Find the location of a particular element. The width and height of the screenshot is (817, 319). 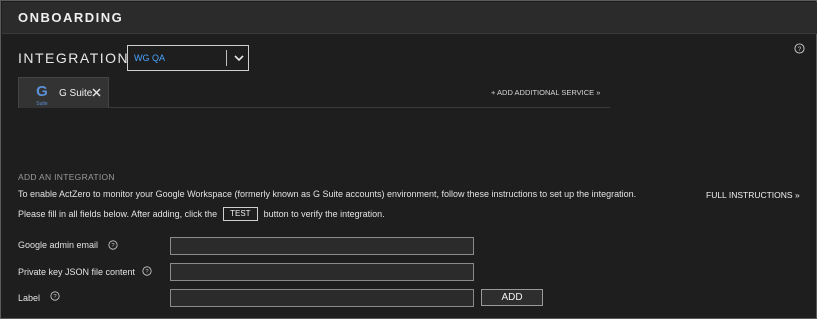

private-key-field is located at coordinates (322, 272).